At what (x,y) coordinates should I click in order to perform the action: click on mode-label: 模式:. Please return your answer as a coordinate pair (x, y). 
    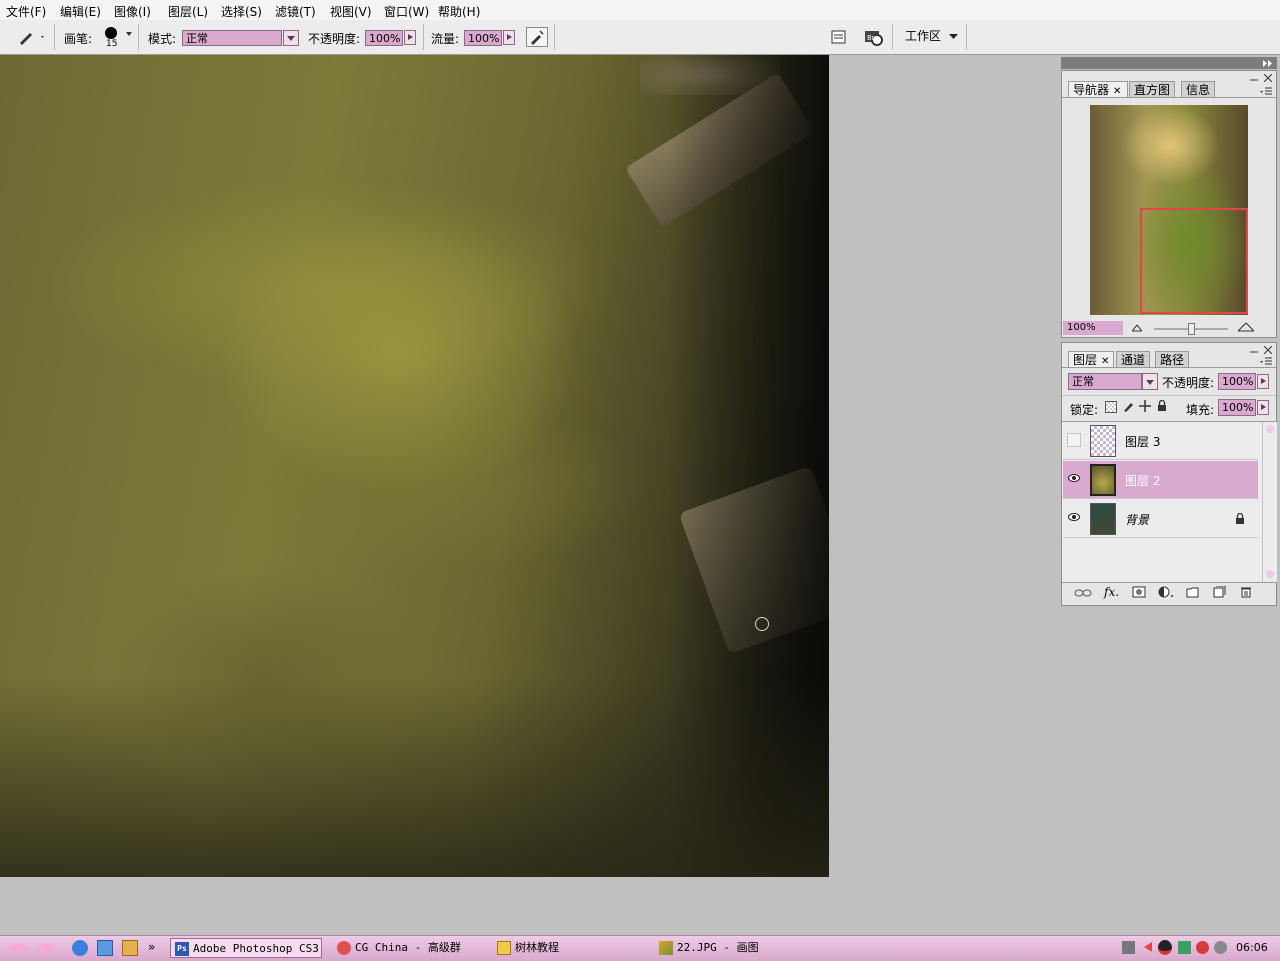
    Looking at the image, I should click on (162, 39).